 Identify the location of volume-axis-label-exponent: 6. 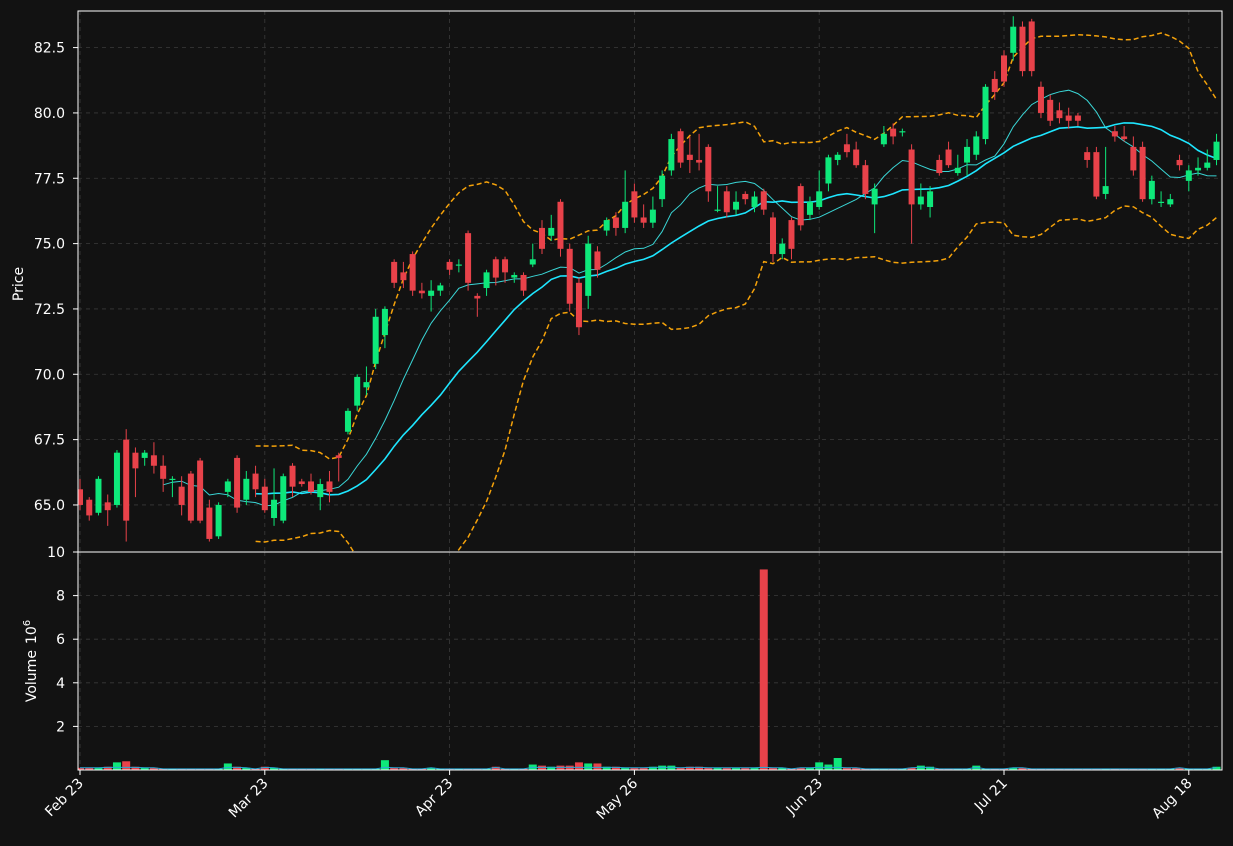
(27, 623).